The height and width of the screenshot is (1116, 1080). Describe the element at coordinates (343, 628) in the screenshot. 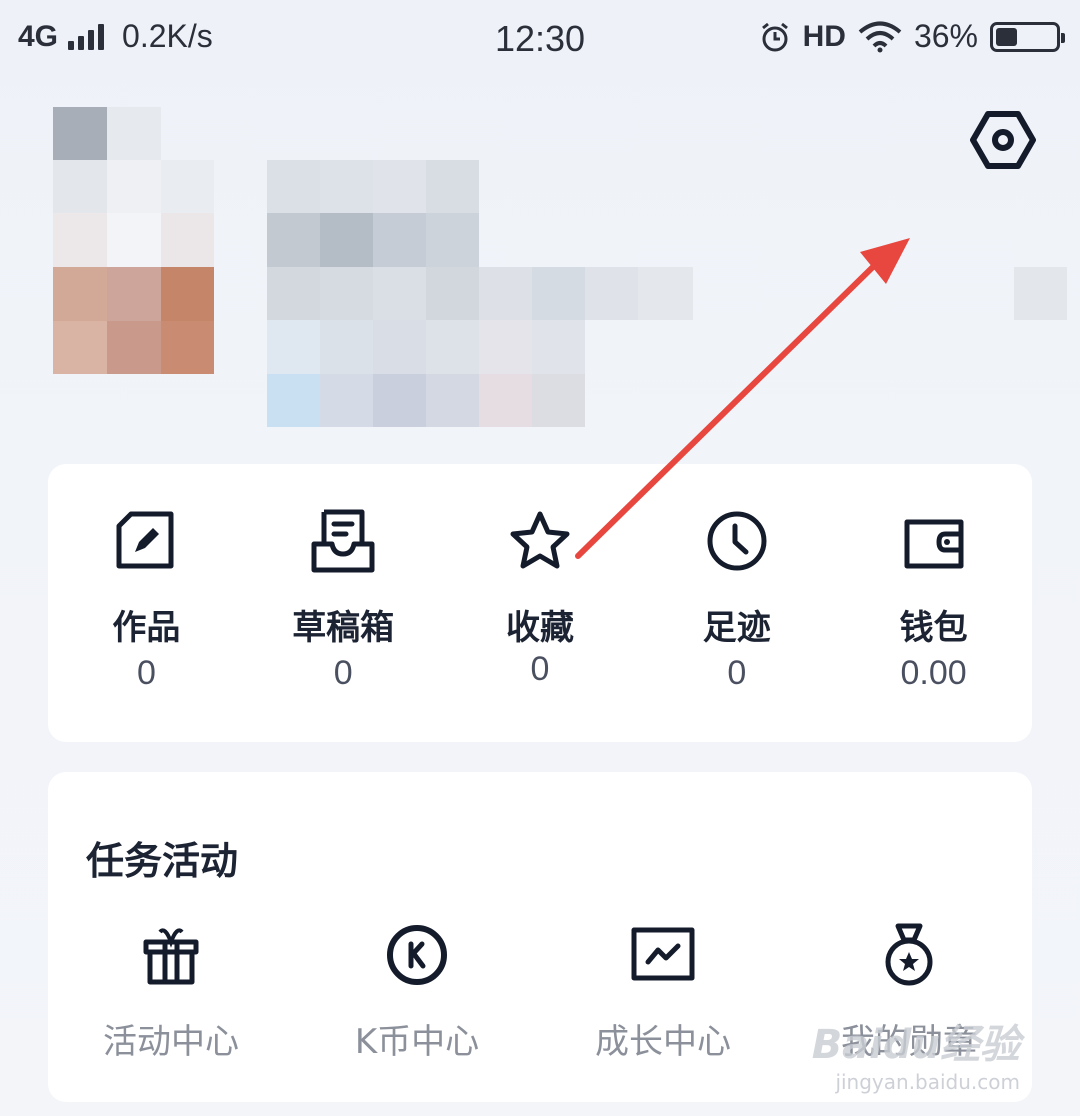

I see `stat-label: 草稿箱` at that location.